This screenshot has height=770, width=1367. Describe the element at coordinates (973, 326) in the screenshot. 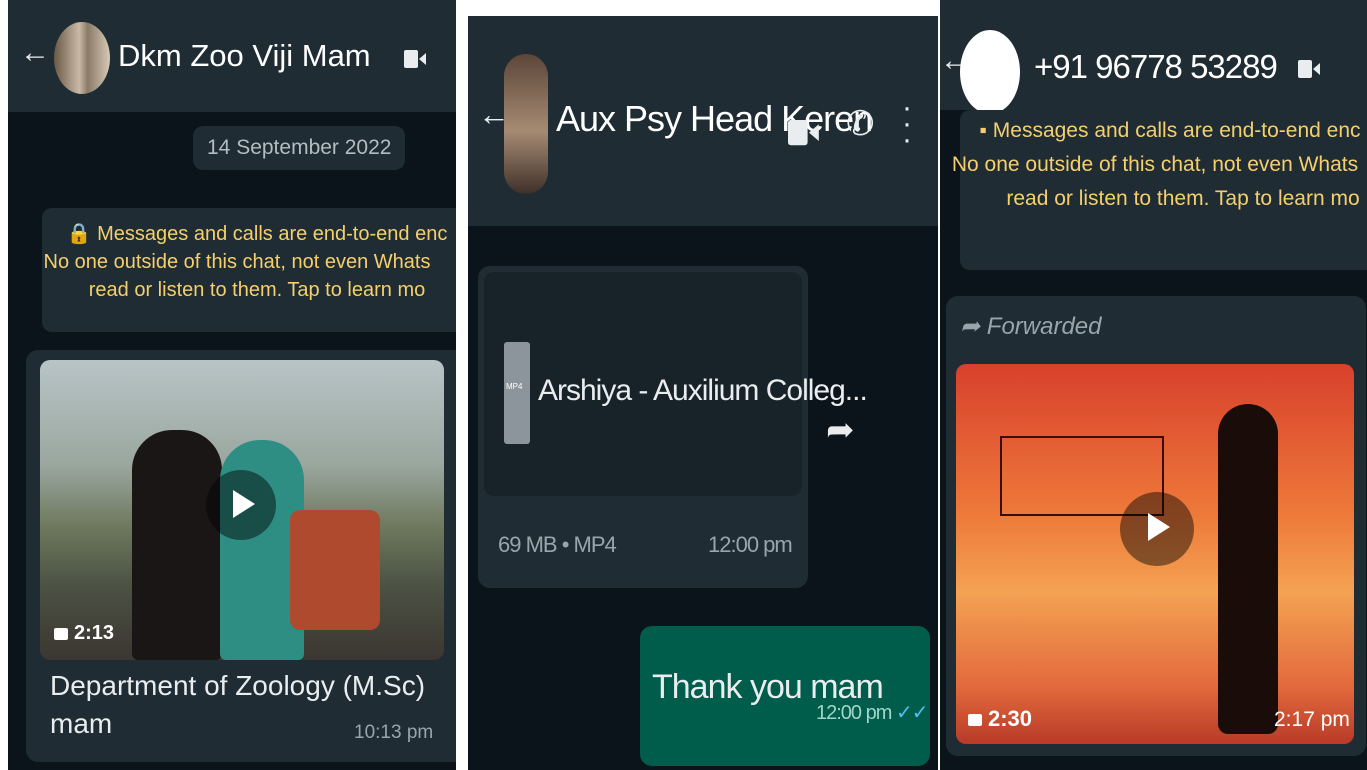

I see `forward-icon: ➦` at that location.